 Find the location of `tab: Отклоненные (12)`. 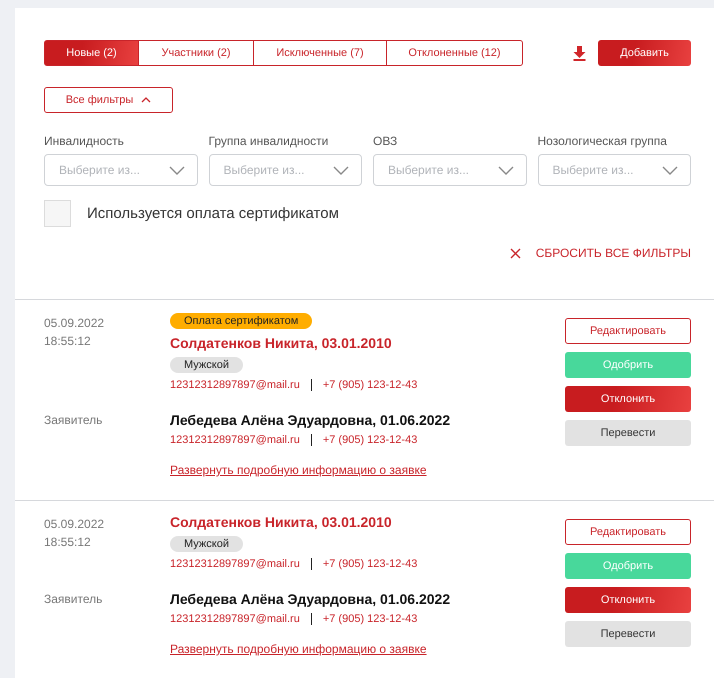

tab: Отклоненные (12) is located at coordinates (454, 53).